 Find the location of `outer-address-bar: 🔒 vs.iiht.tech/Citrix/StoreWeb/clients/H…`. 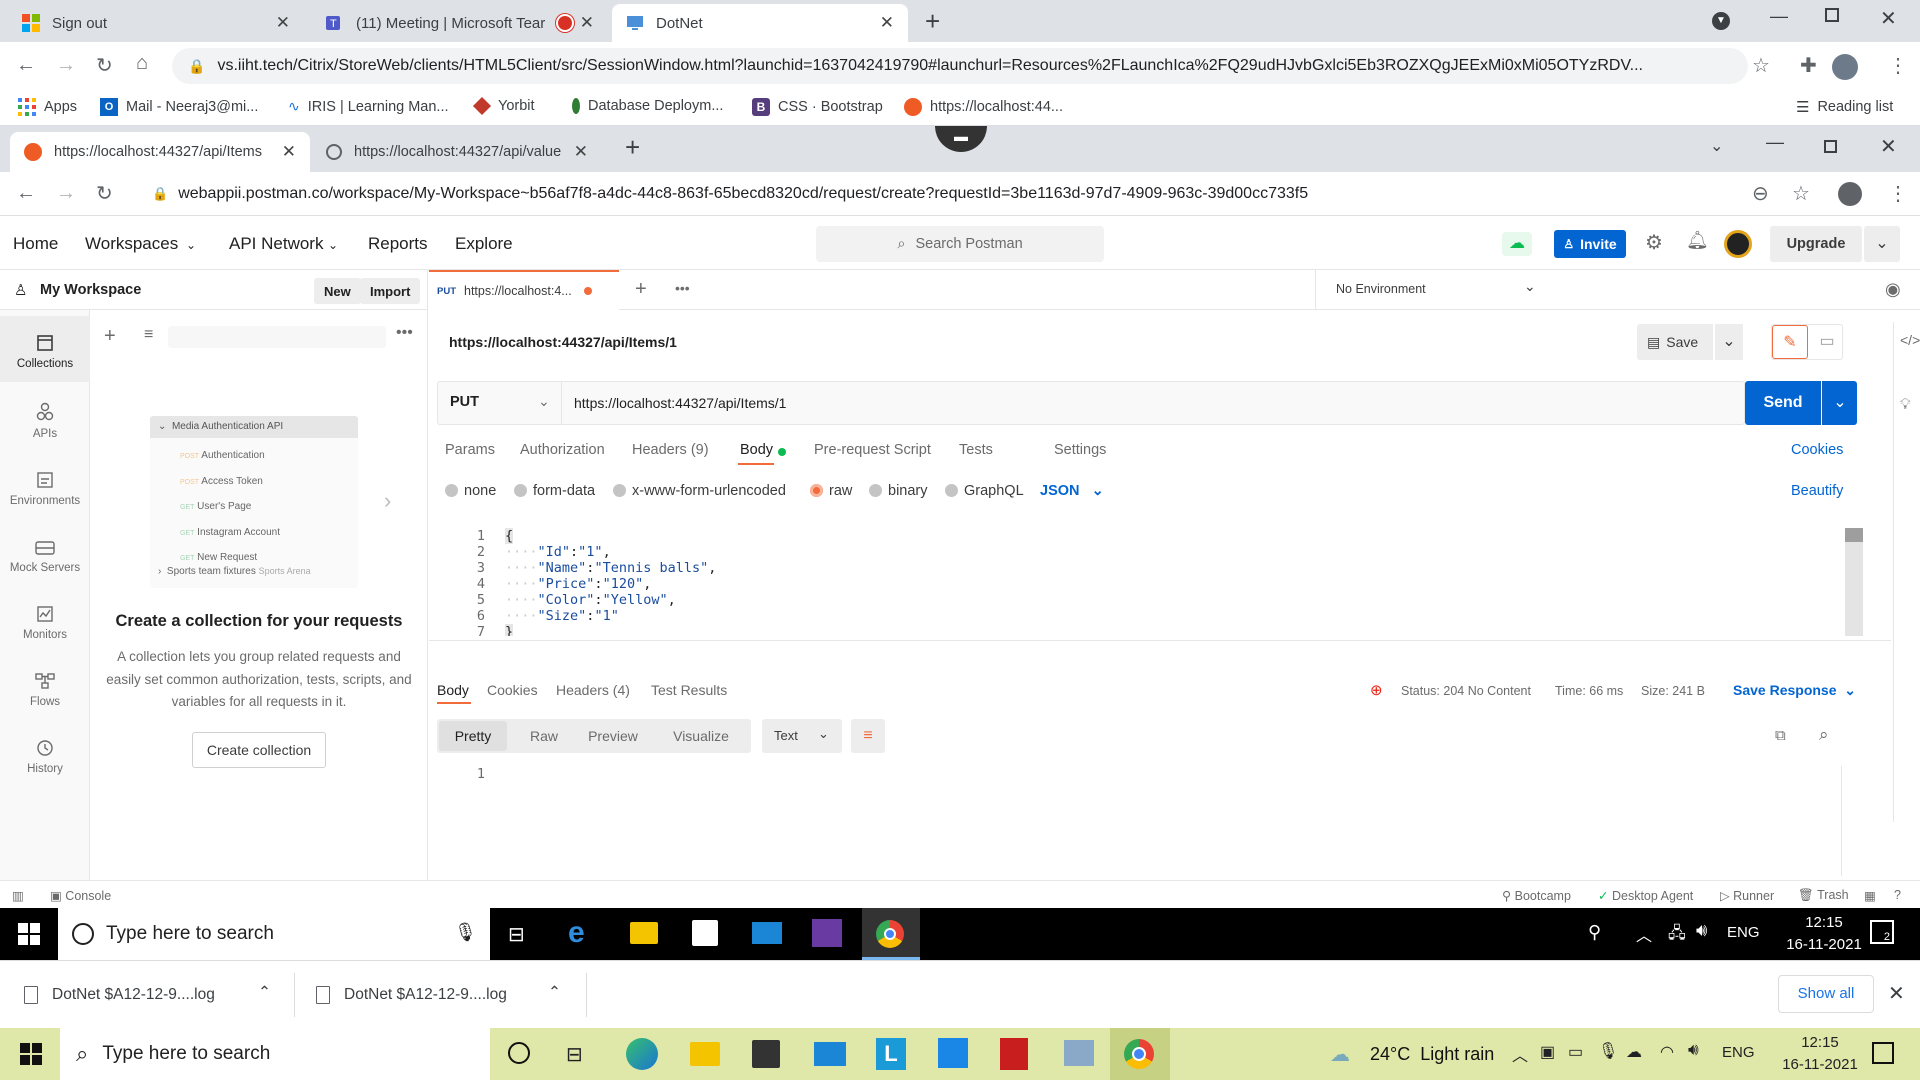

outer-address-bar: 🔒 vs.iiht.tech/Citrix/StoreWeb/clients/H… is located at coordinates (960, 66).